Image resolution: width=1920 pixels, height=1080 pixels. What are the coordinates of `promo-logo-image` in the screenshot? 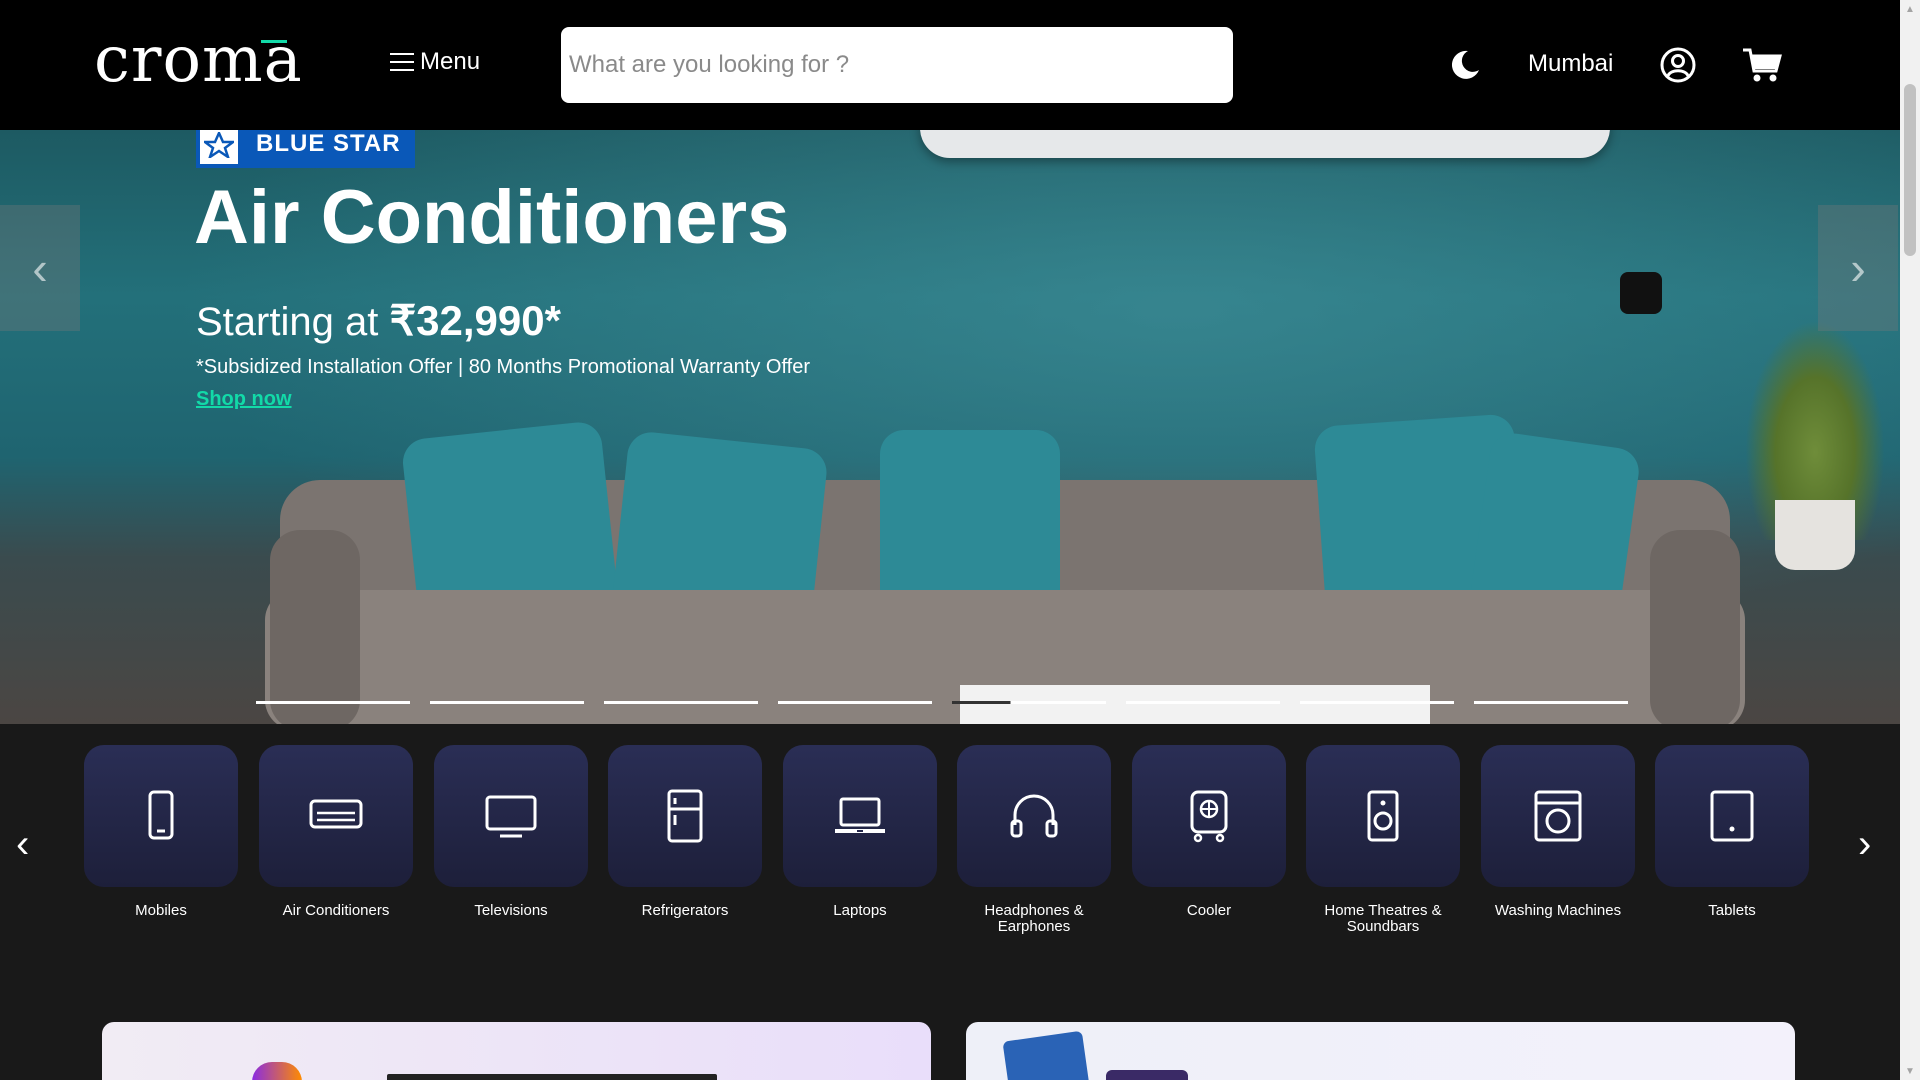 It's located at (277, 1071).